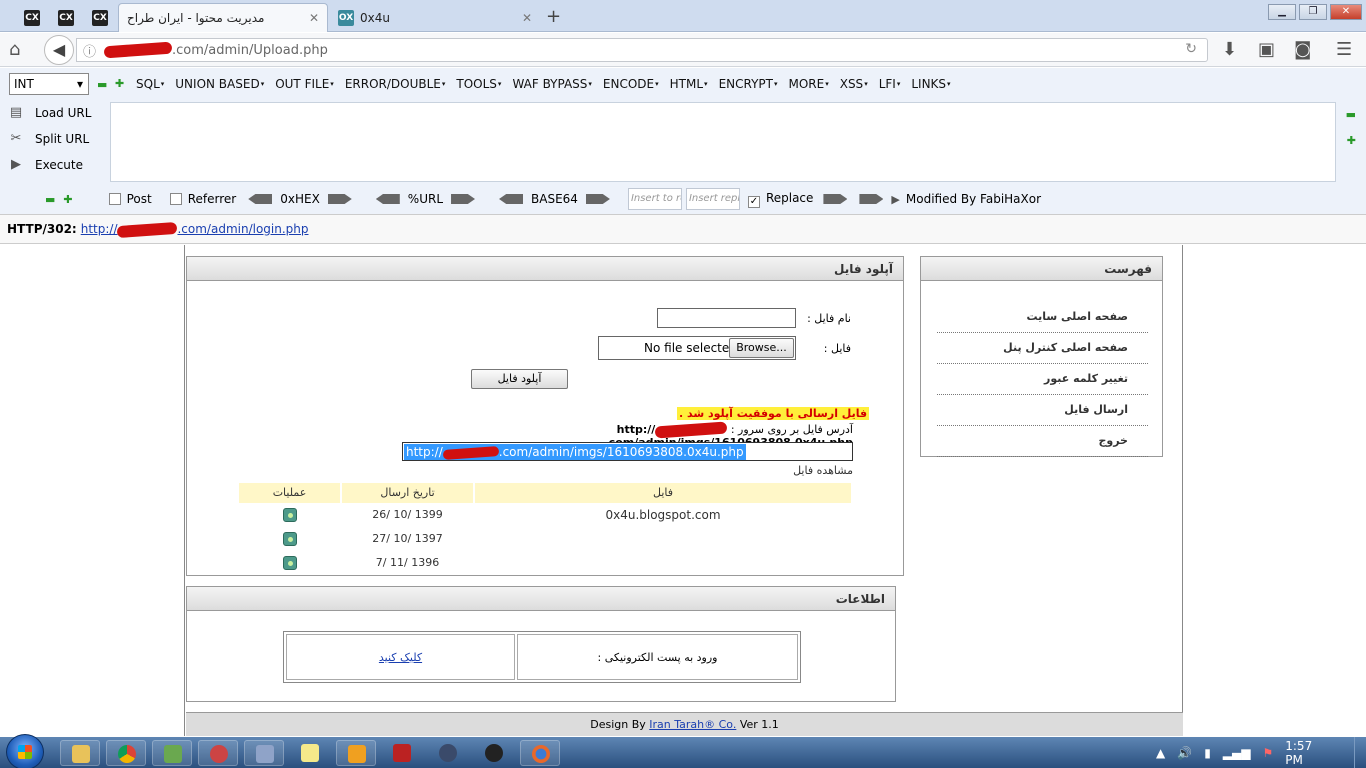 Image resolution: width=1366 pixels, height=768 pixels. What do you see at coordinates (59, 50) in the screenshot?
I see `back-arrow-icon: ◀` at bounding box center [59, 50].